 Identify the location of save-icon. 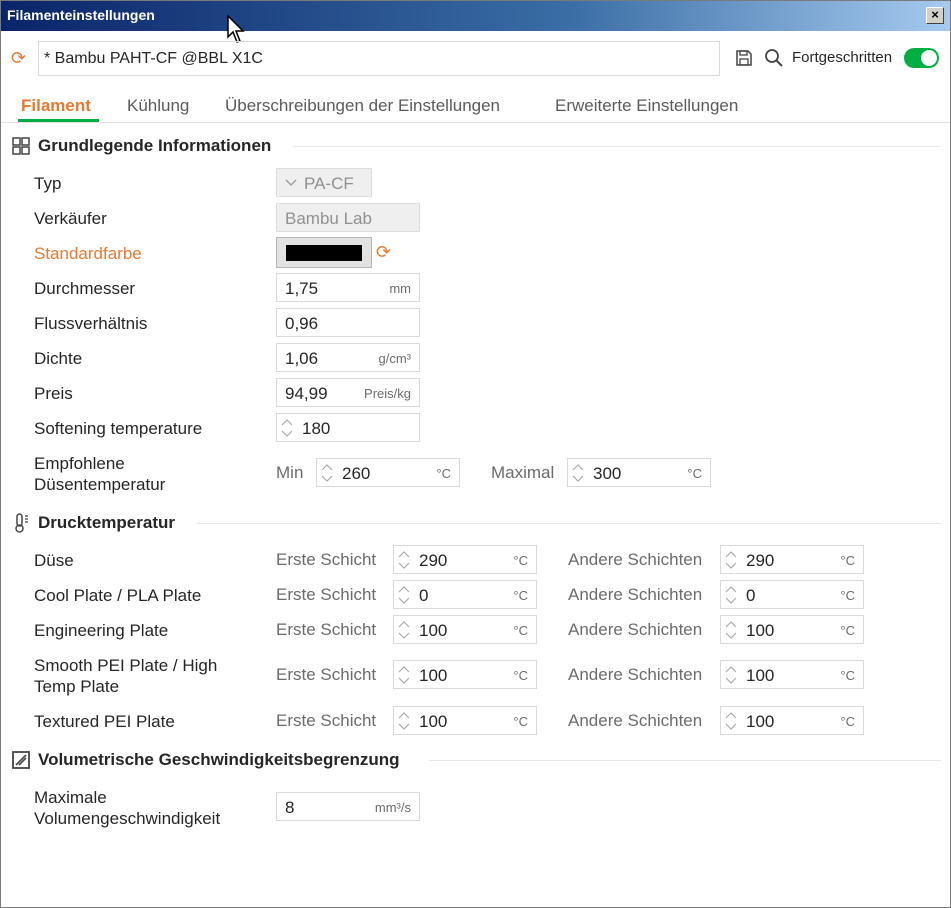
(744, 58).